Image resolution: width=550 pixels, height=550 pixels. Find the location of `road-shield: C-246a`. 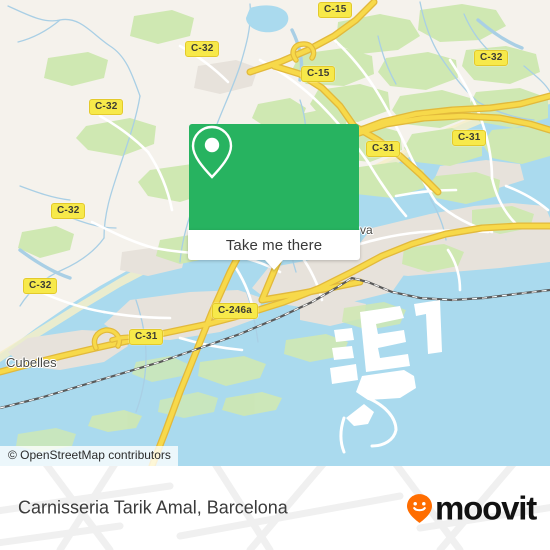

road-shield: C-246a is located at coordinates (235, 311).